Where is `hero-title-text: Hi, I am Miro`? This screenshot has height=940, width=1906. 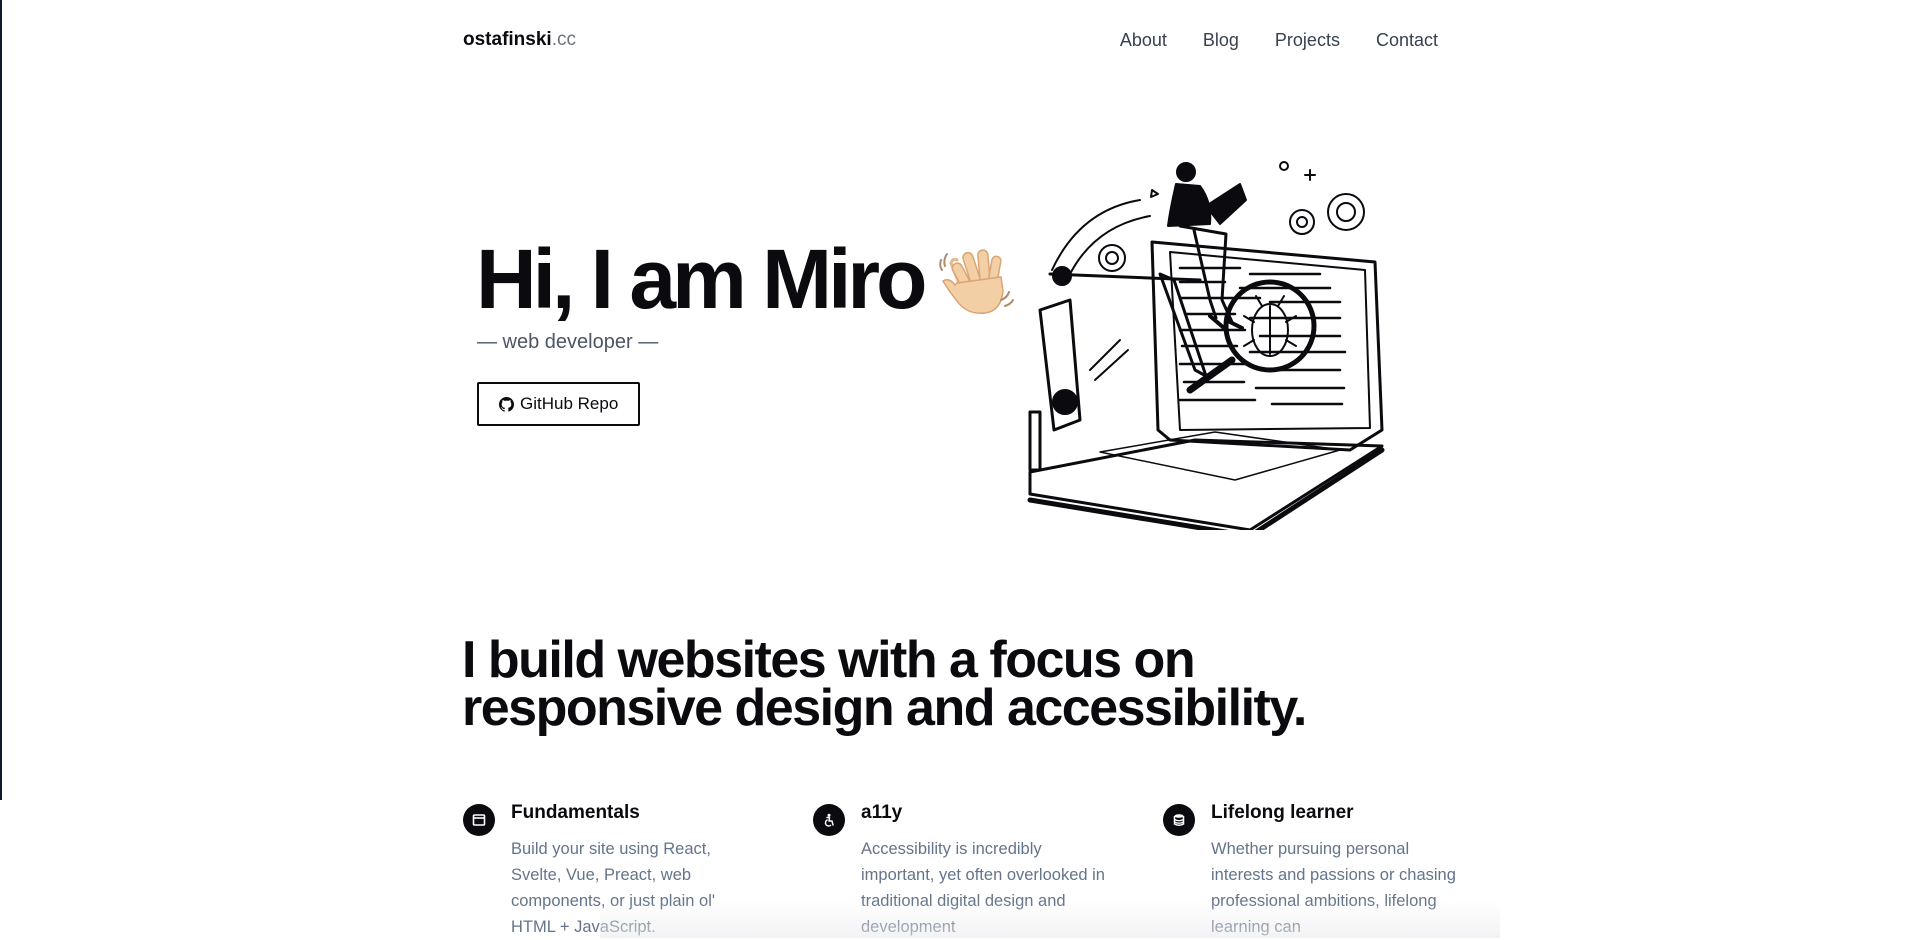 hero-title-text: Hi, I am Miro is located at coordinates (701, 279).